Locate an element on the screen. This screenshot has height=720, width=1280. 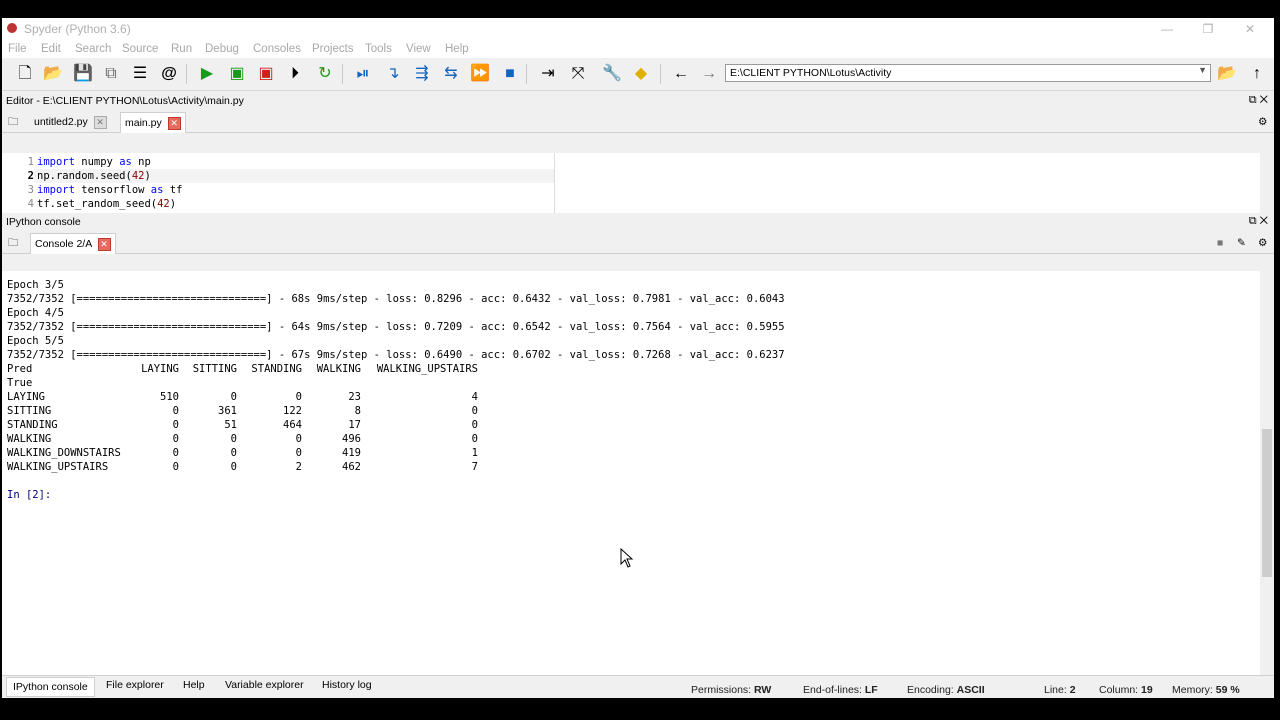
table-index-row: True is located at coordinates (267, 383).